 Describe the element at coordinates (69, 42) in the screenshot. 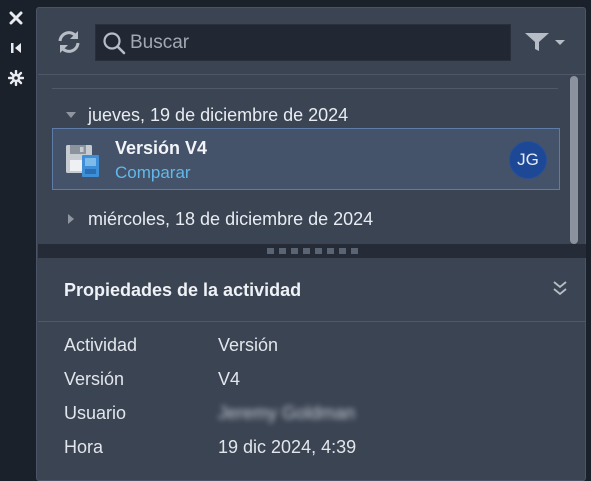

I see `refresh-icon` at that location.